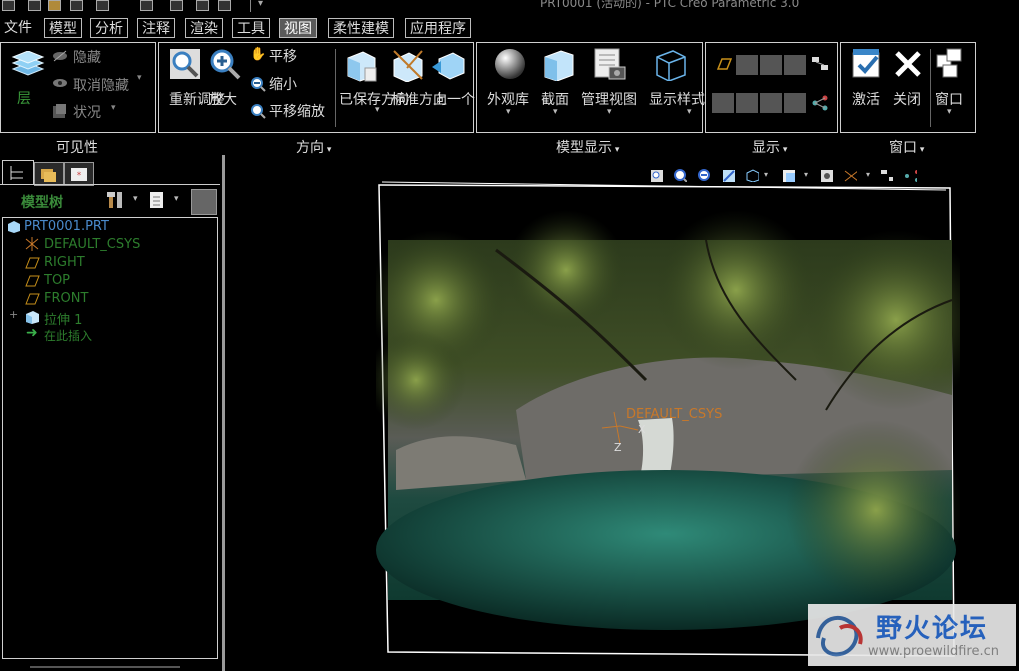  I want to click on tree-item-label: 拉伸 1, so click(63, 320).